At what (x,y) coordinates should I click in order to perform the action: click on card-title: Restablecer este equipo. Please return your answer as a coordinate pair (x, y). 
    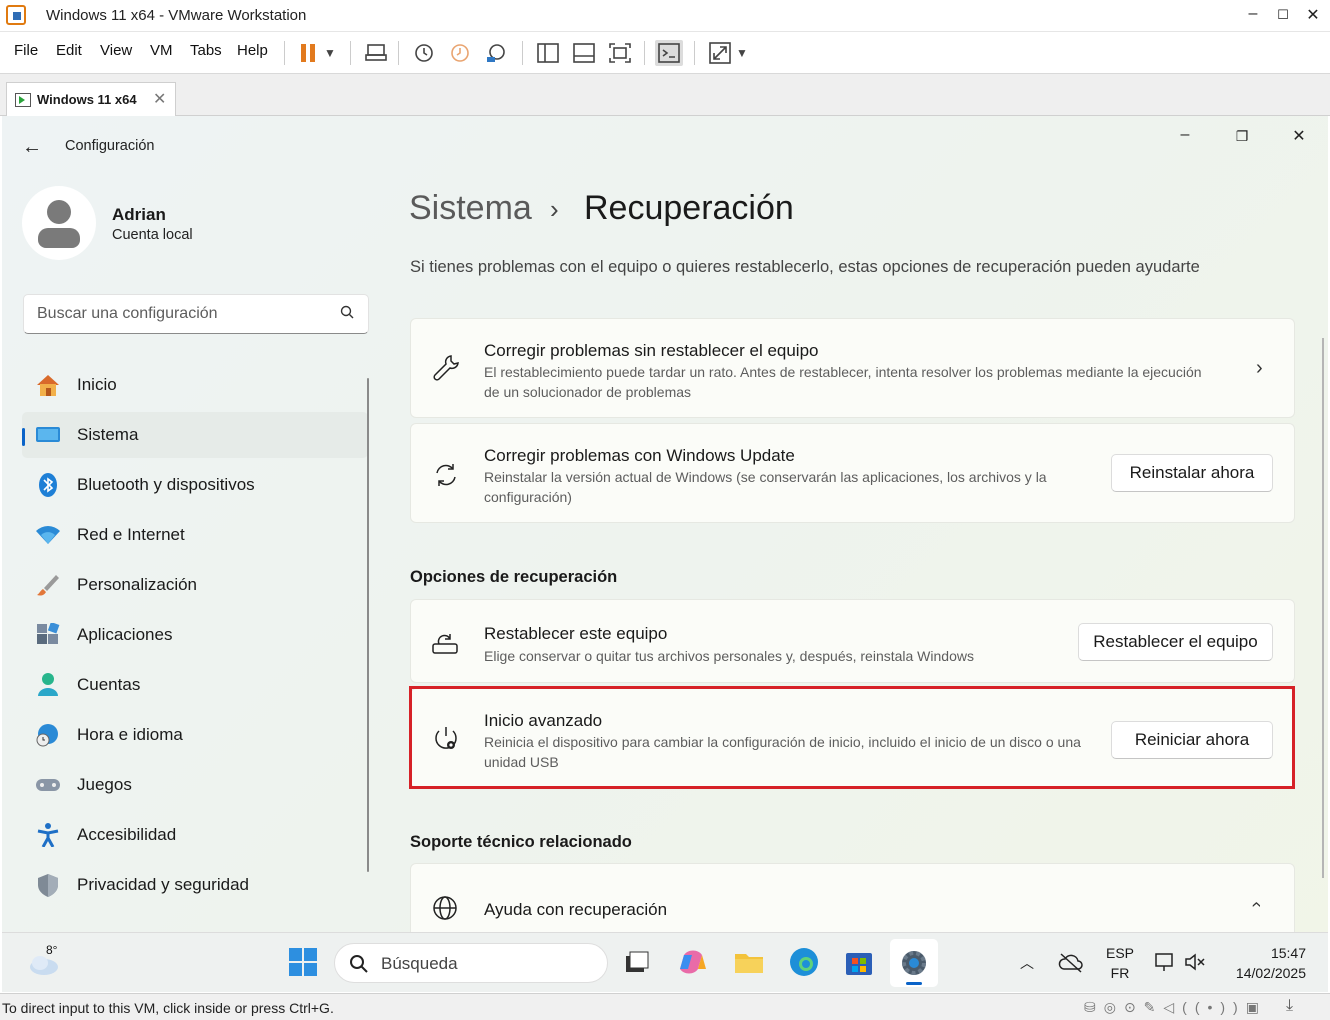
    Looking at the image, I should click on (576, 633).